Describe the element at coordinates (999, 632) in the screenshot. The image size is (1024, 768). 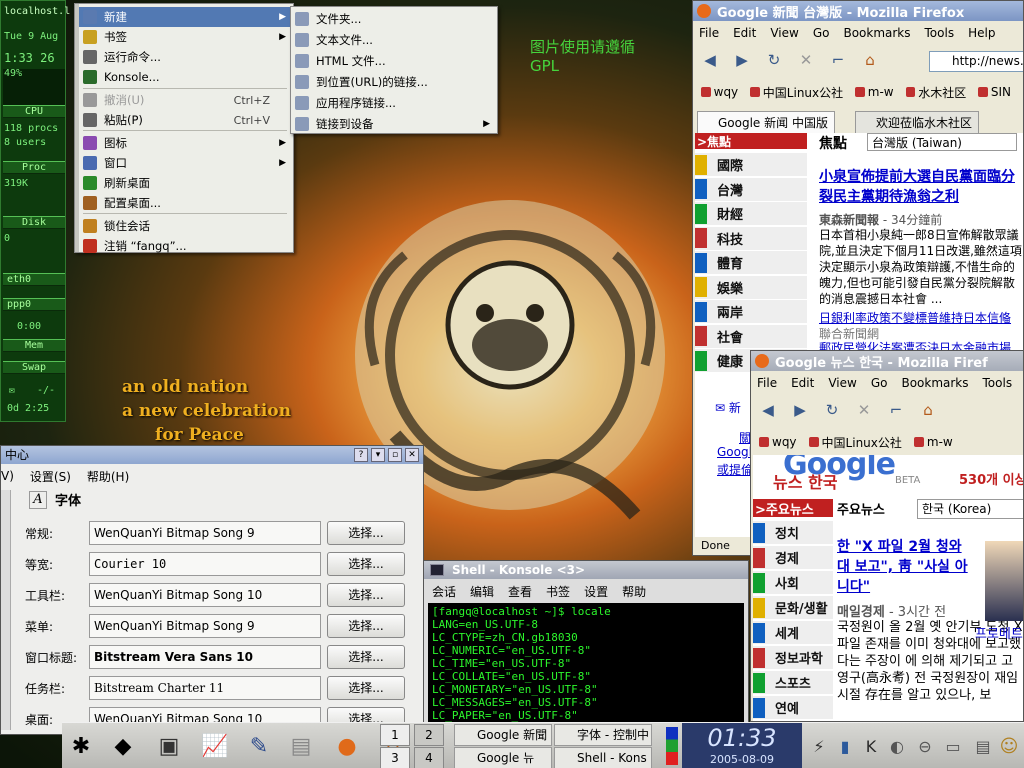
I see `ff2-photo-caption: 프로메트스` at that location.